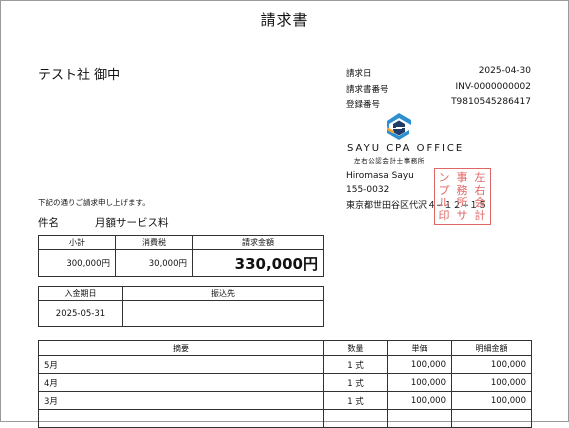 The width and height of the screenshot is (569, 428). Describe the element at coordinates (491, 102) in the screenshot. I see `registration-number-value: T9810545286417` at that location.